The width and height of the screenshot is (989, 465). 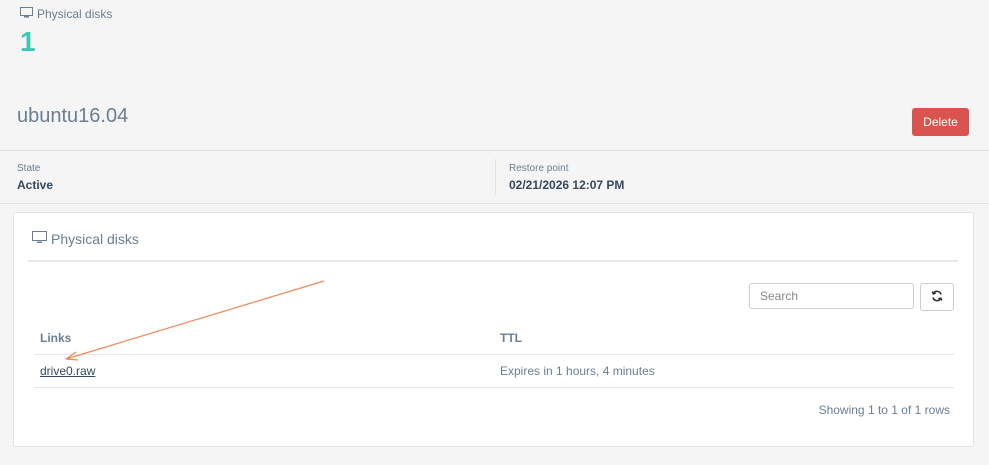 I want to click on panel-divider, so click(x=493, y=261).